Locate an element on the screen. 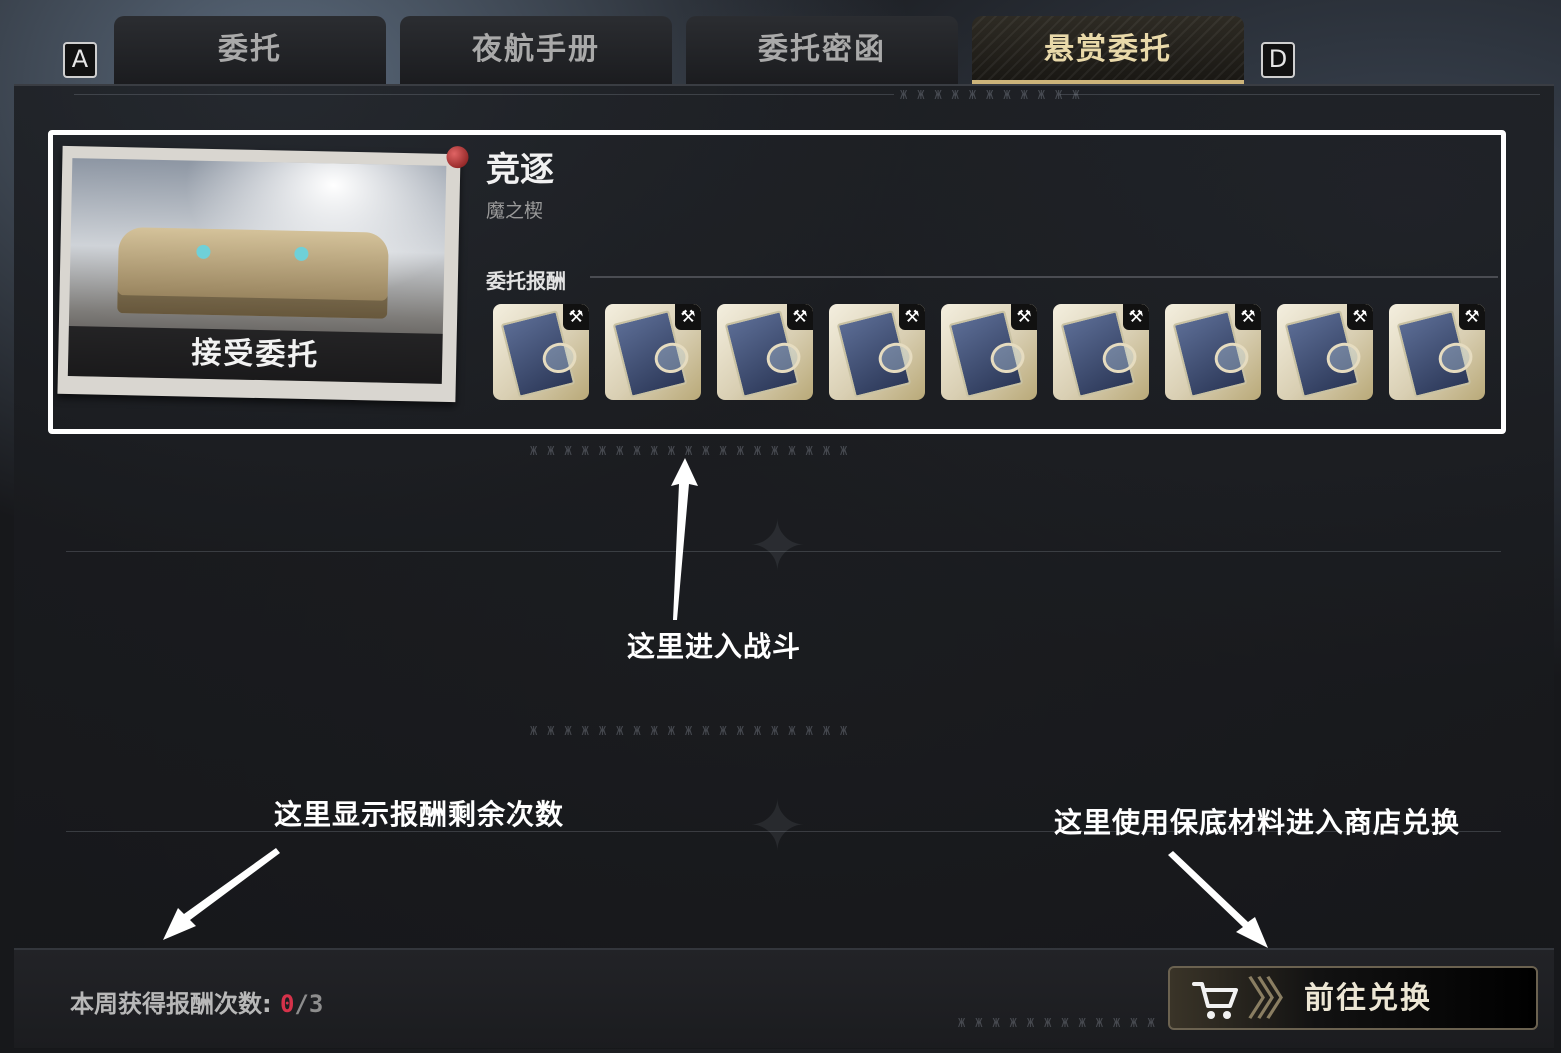 This screenshot has height=1053, width=1561. annotation-battle: 这里进入战斗 is located at coordinates (714, 646).